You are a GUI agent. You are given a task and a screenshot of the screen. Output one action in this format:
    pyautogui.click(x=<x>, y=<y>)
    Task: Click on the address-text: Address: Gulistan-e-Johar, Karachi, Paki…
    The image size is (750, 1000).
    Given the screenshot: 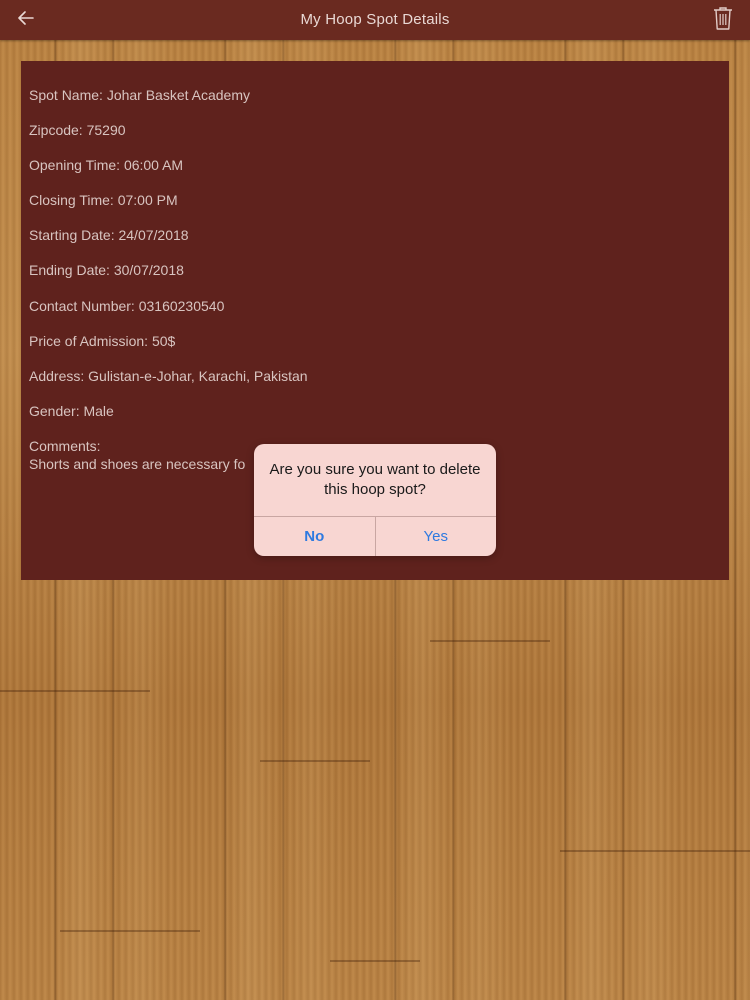 What is the action you would take?
    pyautogui.click(x=168, y=376)
    